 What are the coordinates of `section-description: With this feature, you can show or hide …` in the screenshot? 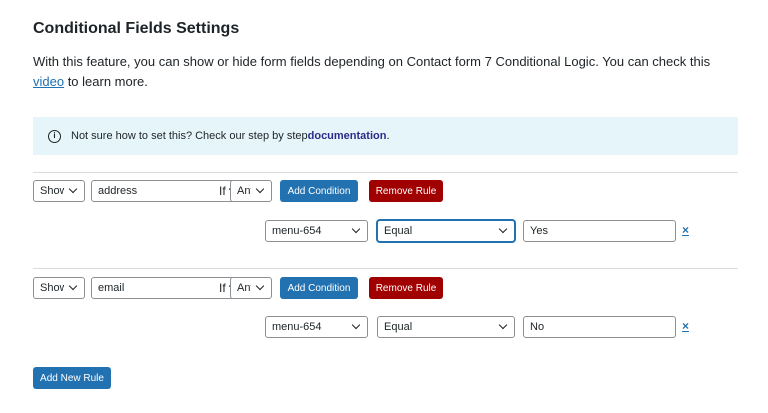 It's located at (385, 72).